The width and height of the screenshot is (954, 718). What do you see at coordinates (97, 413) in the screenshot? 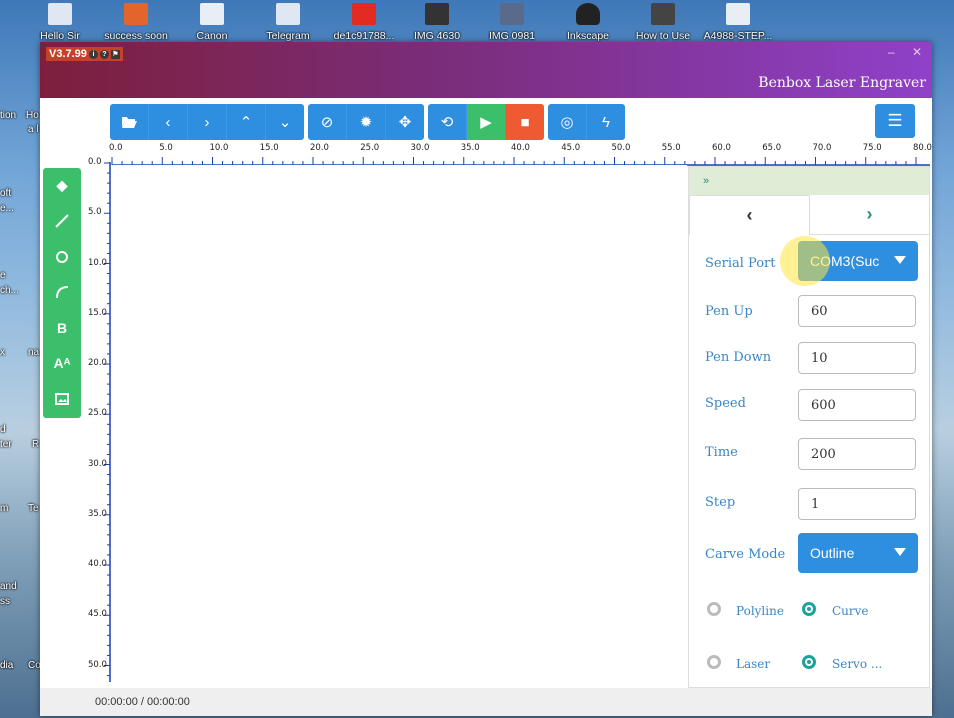
I see `ruler-y-label: 25.0` at bounding box center [97, 413].